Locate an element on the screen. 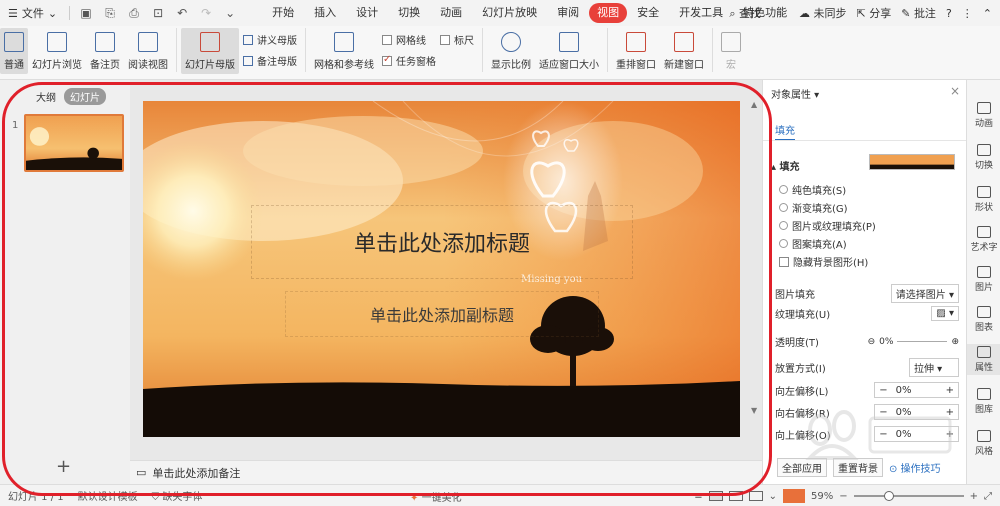 The height and width of the screenshot is (506, 1000). side-shape-button: 形状 is located at coordinates (983, 199).